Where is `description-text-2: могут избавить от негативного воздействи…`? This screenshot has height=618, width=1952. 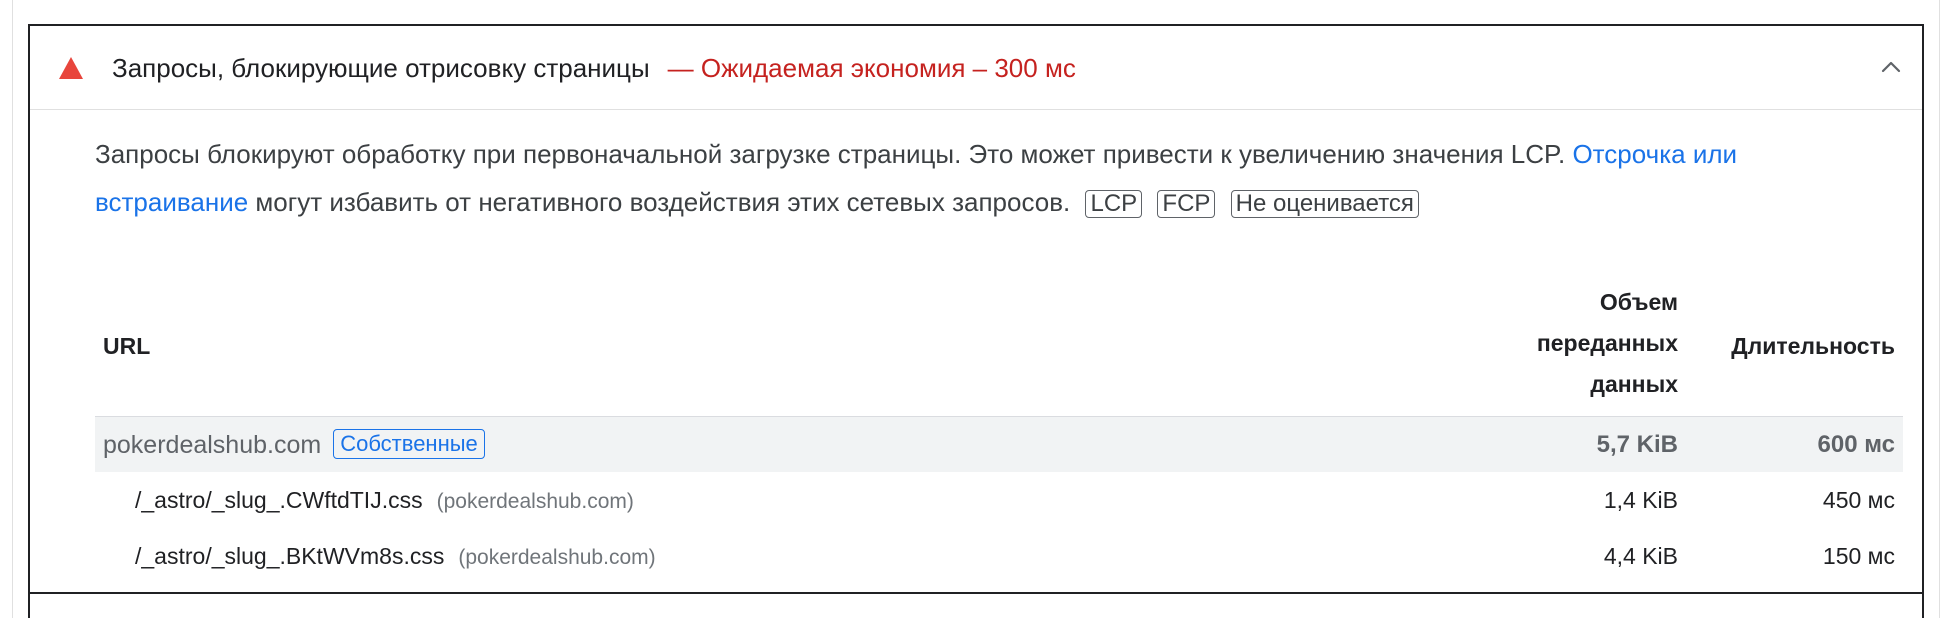 description-text-2: могут избавить от негативного воздействи… is located at coordinates (659, 202).